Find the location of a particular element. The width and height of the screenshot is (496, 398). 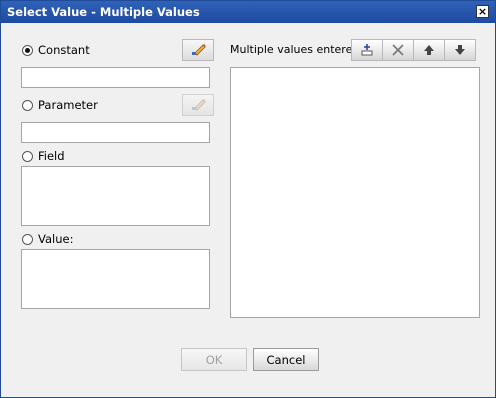

value-option: Value: is located at coordinates (47, 239).